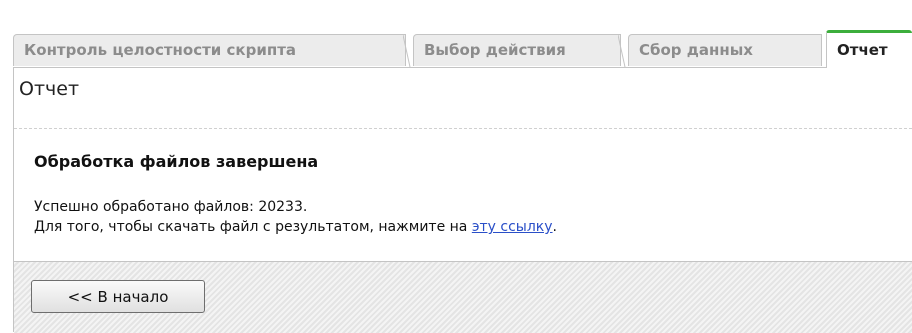 Image resolution: width=912 pixels, height=333 pixels. Describe the element at coordinates (463, 128) in the screenshot. I see `title-divider` at that location.